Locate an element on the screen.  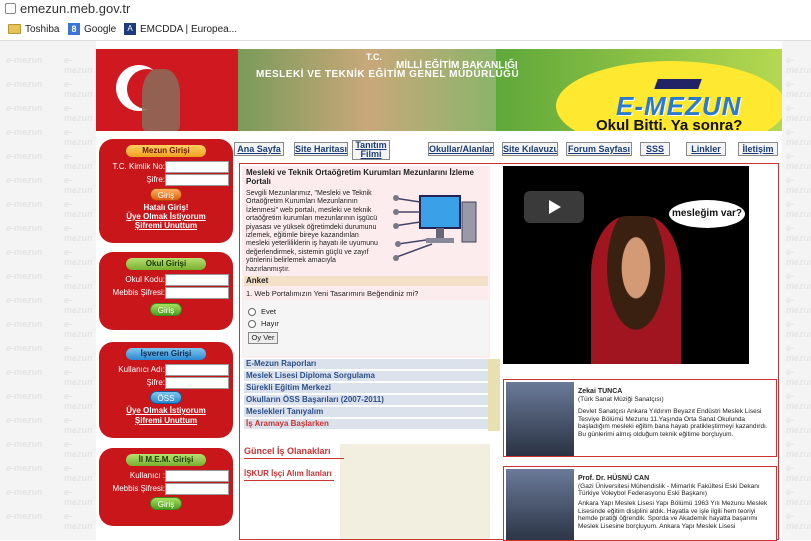
nav-iletisim: İletişim is located at coordinates (758, 149).